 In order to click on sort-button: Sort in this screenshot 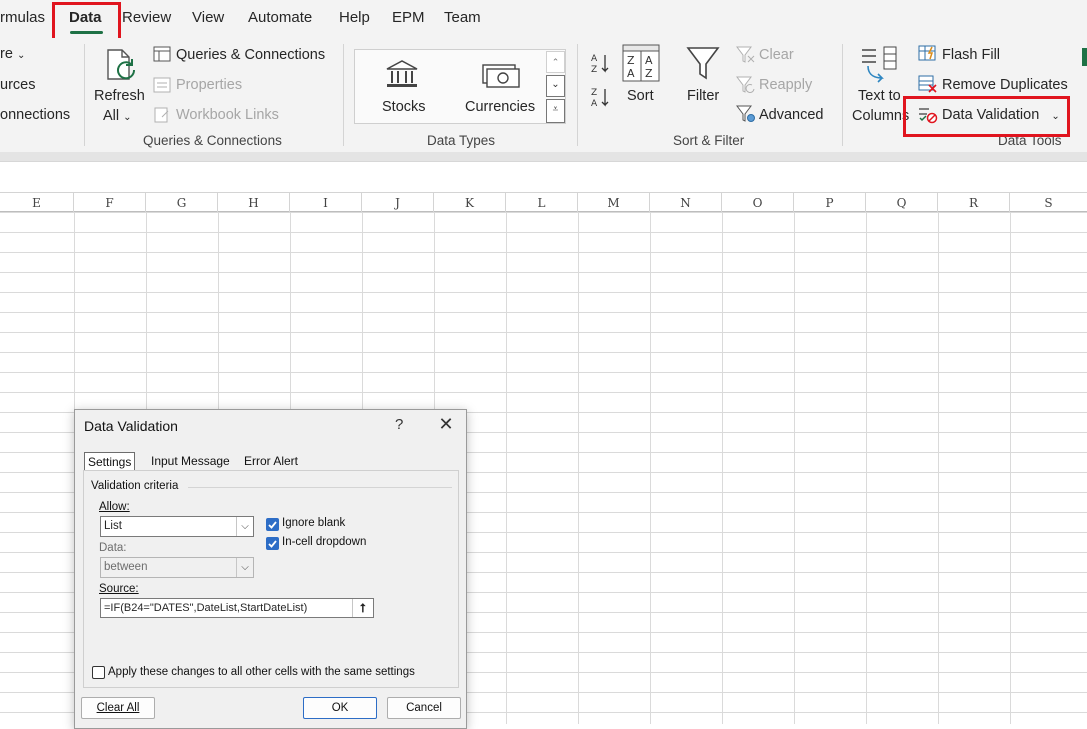, I will do `click(640, 96)`.